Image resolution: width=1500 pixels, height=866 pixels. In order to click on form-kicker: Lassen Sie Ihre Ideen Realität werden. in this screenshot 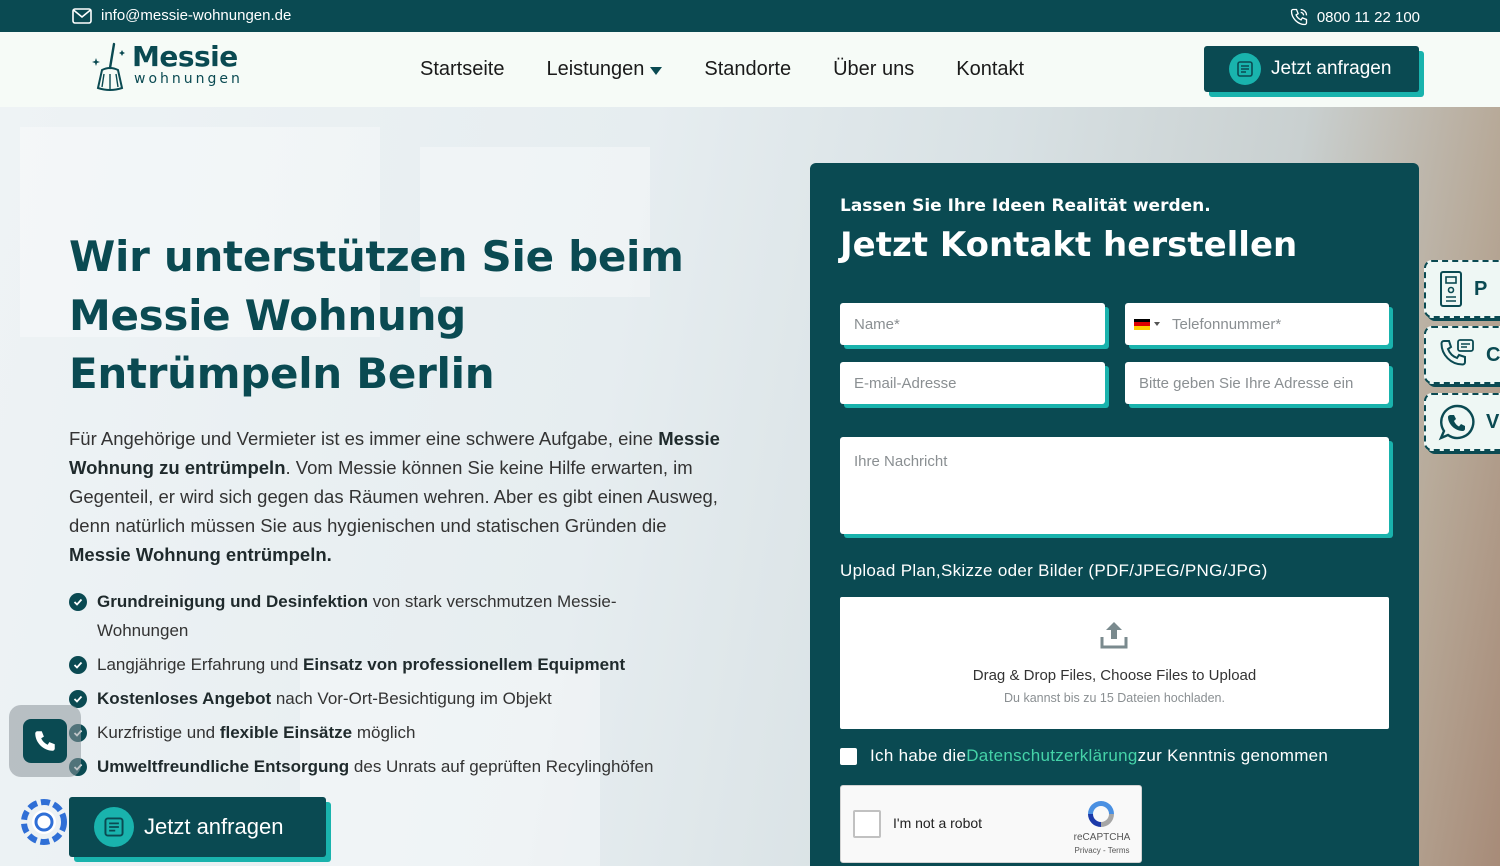, I will do `click(1025, 206)`.